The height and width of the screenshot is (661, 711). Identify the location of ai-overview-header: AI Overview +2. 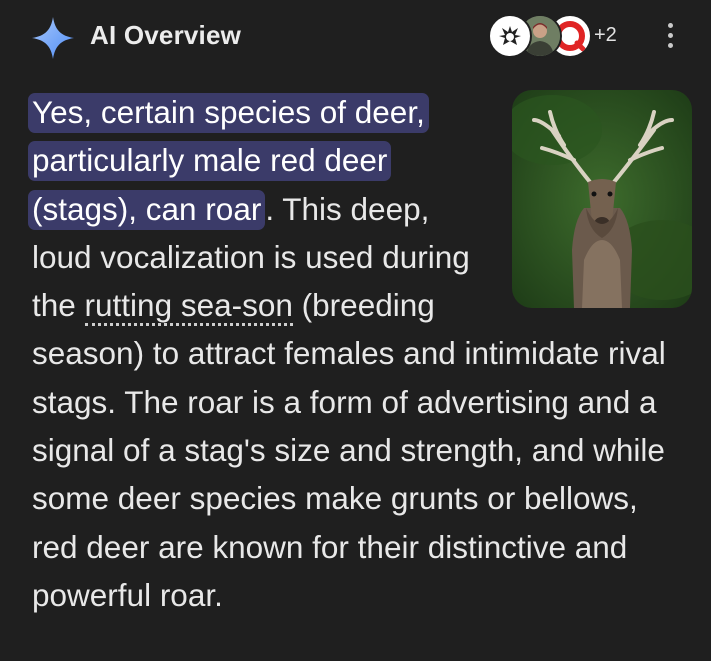
(355, 36).